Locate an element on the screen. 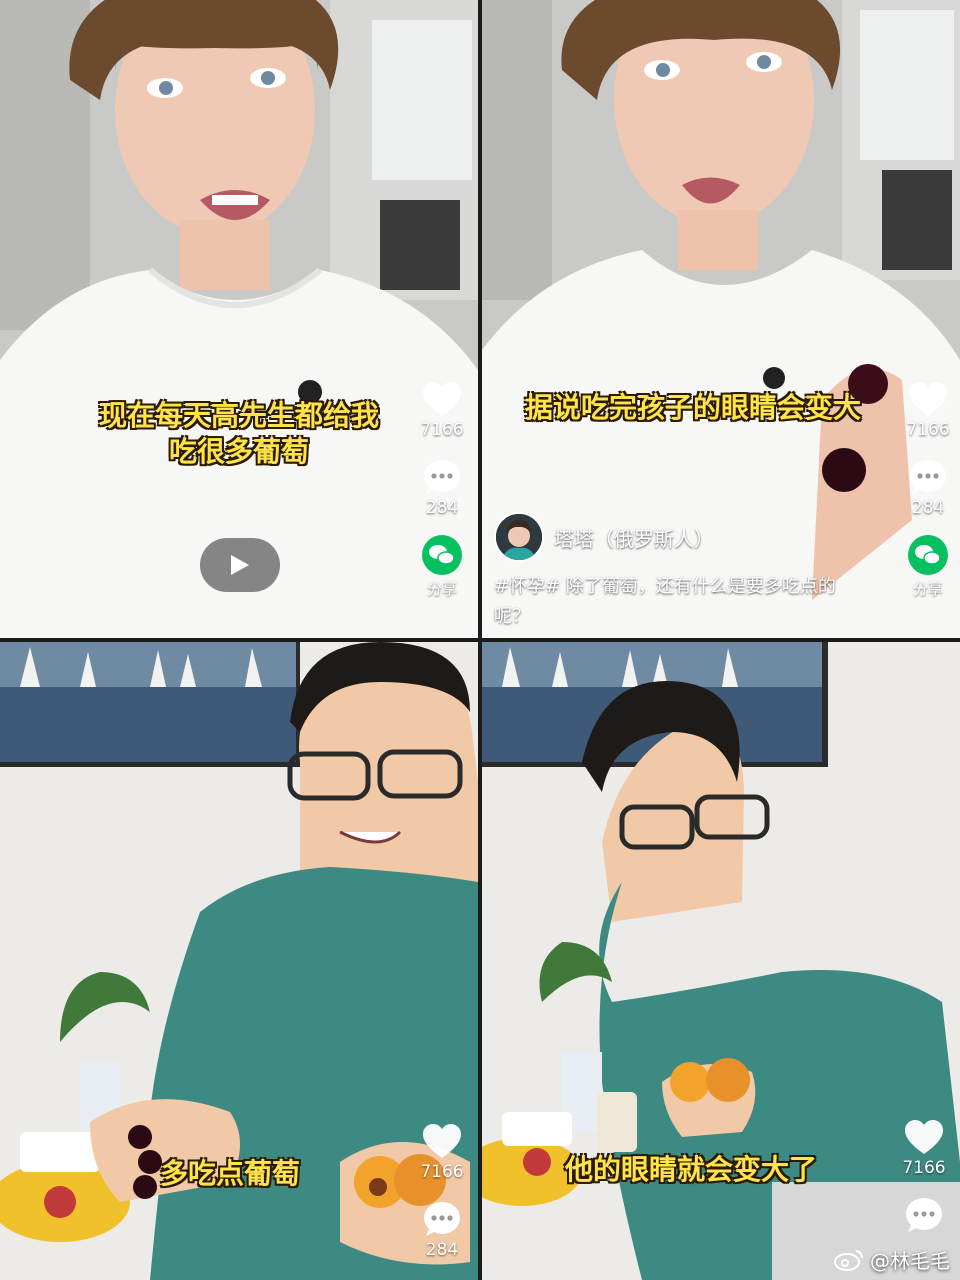  author-name: 塔塔（俄罗斯人） is located at coordinates (634, 537).